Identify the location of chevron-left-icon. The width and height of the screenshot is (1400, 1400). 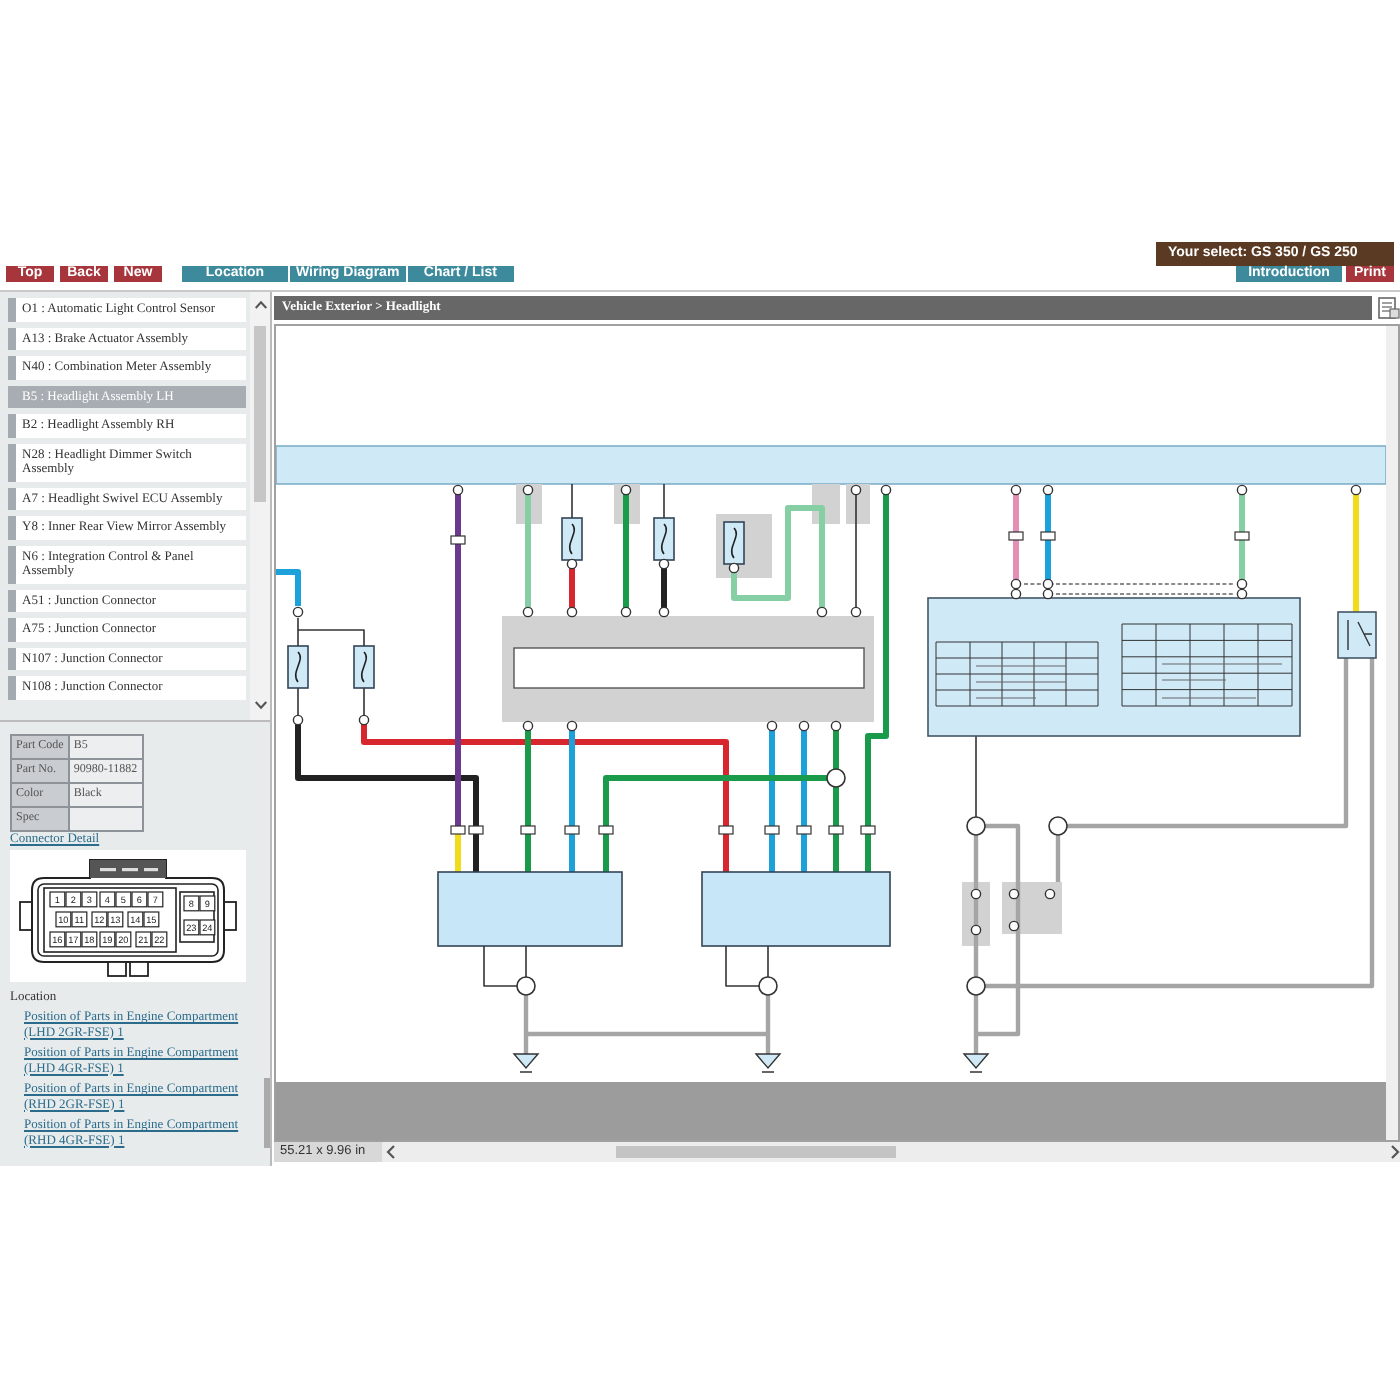
(391, 1152).